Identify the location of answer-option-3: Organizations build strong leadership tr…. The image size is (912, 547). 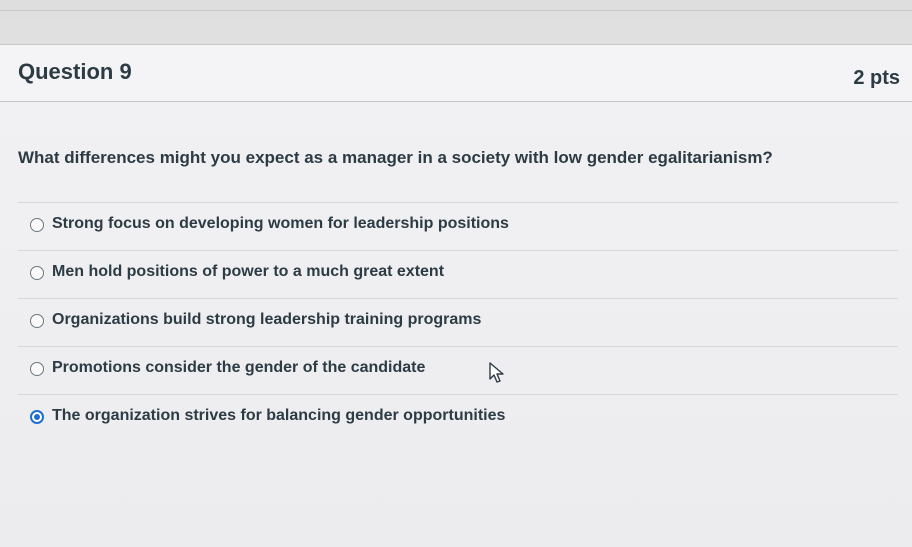
(458, 322).